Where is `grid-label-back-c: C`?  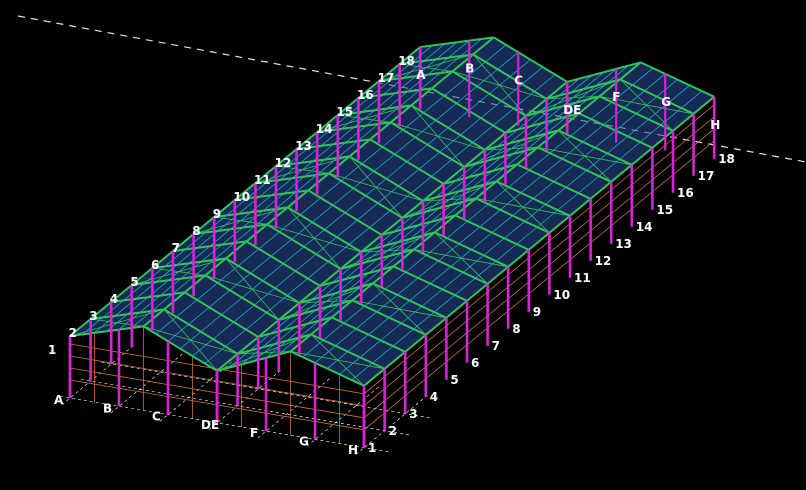 grid-label-back-c: C is located at coordinates (518, 80).